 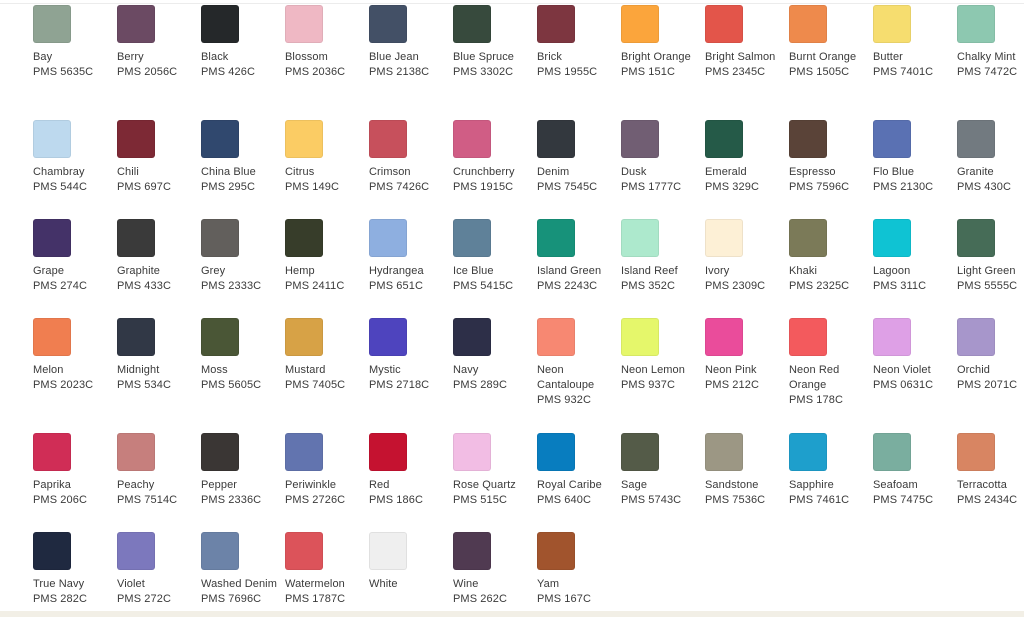 I want to click on color-swatch-item: Crimson PMS 7426C, so click(x=411, y=157).